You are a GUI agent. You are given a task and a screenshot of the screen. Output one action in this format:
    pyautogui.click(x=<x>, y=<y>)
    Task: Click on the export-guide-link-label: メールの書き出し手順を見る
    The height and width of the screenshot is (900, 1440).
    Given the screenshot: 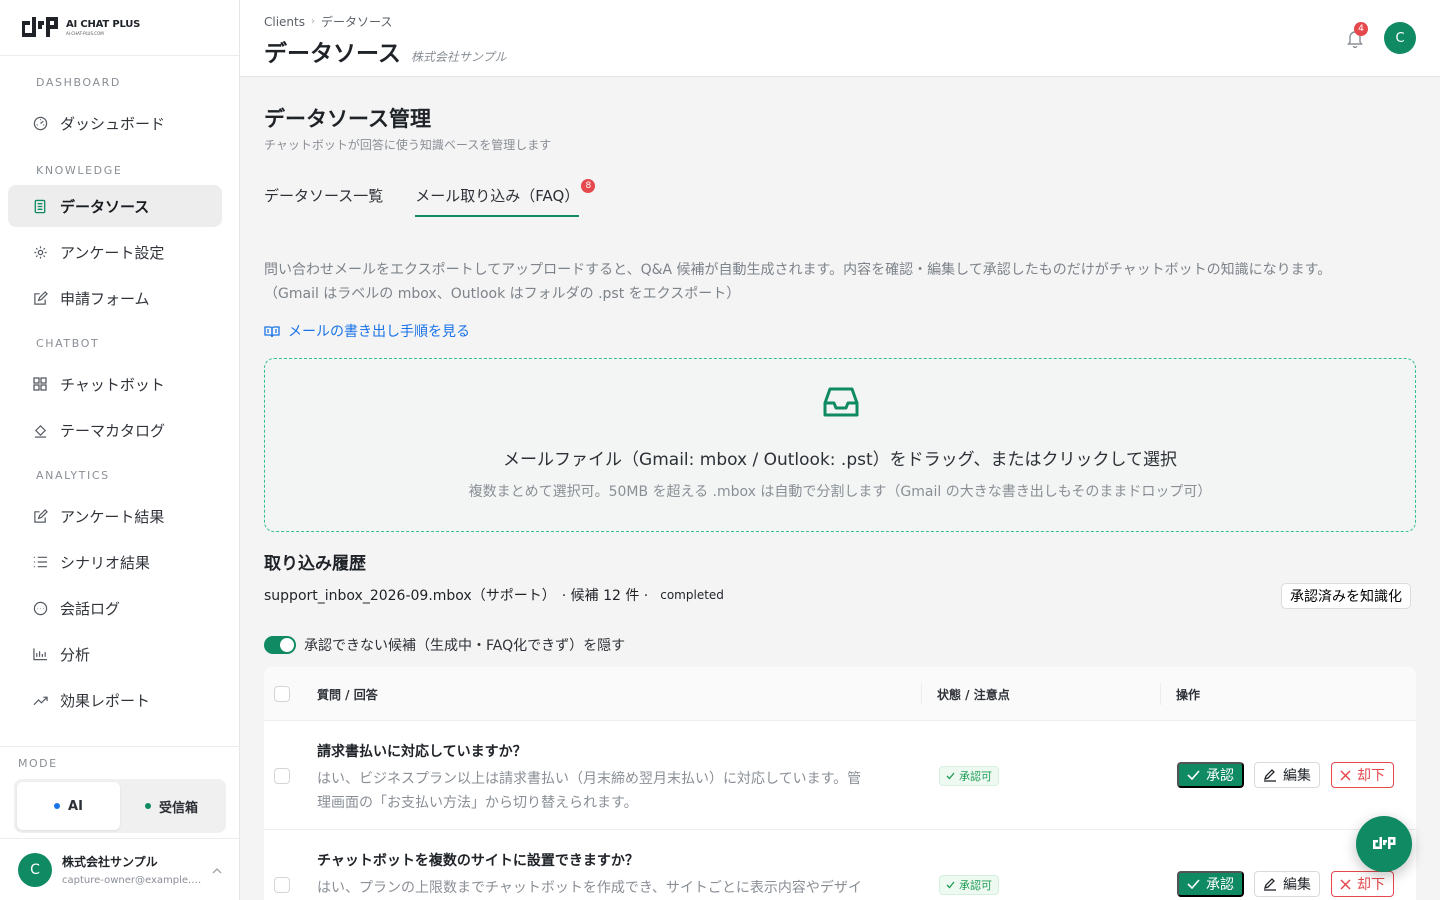 What is the action you would take?
    pyautogui.click(x=379, y=332)
    